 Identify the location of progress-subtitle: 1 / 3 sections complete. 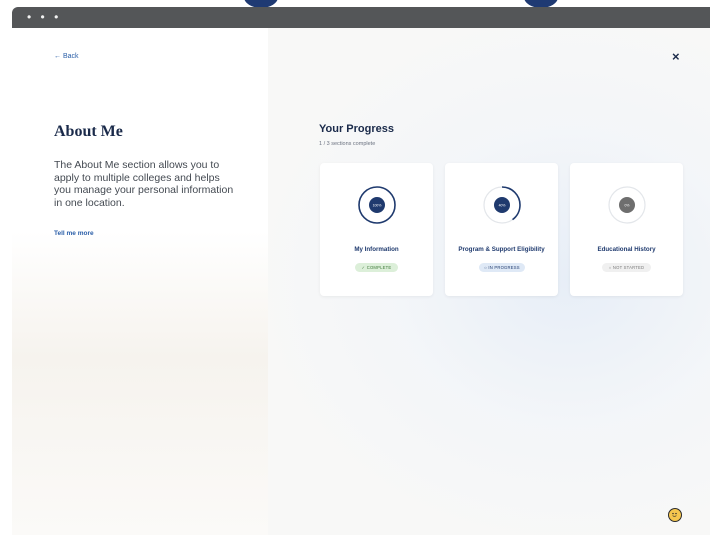
(347, 144).